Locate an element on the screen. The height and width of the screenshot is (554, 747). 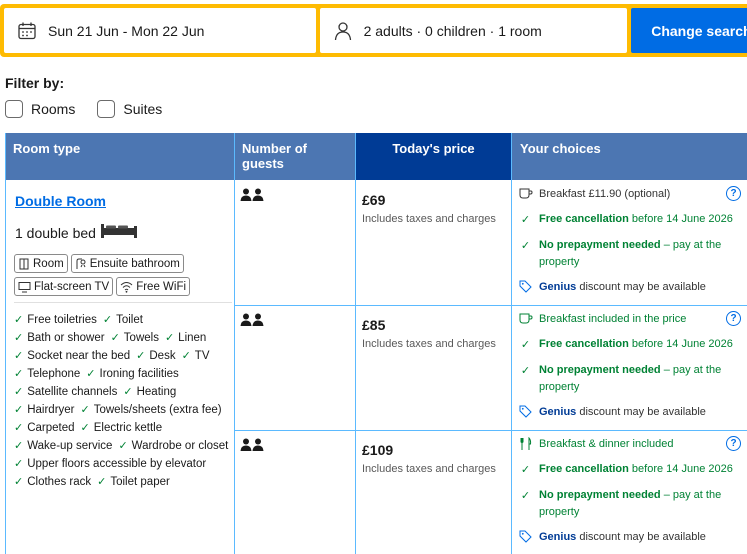
wifi-icon is located at coordinates (126, 287).